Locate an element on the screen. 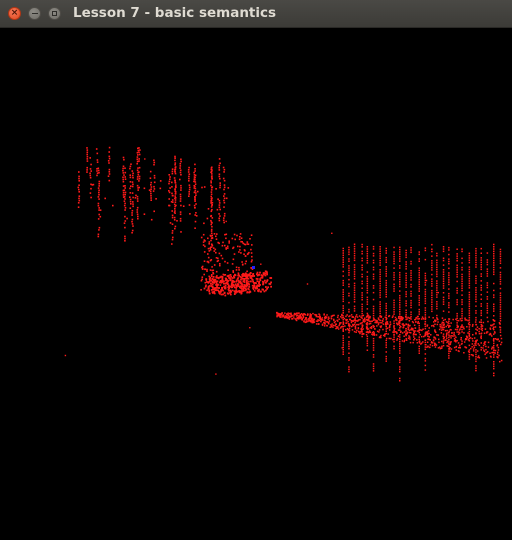 This screenshot has width=512, height=540. minimize-icon is located at coordinates (34, 13).